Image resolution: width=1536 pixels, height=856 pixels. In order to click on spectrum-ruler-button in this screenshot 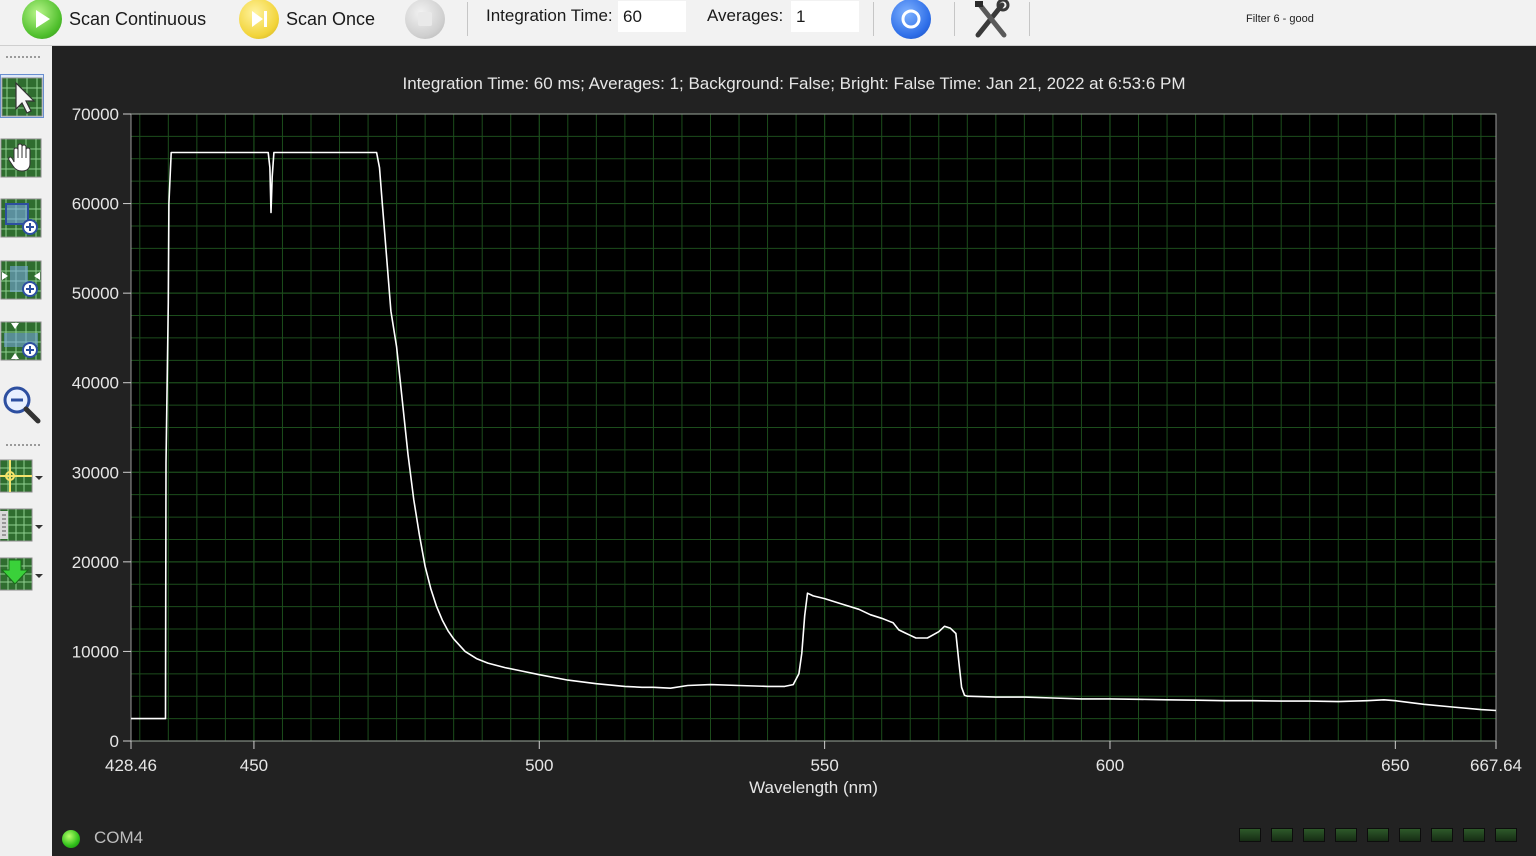, I will do `click(22, 527)`.